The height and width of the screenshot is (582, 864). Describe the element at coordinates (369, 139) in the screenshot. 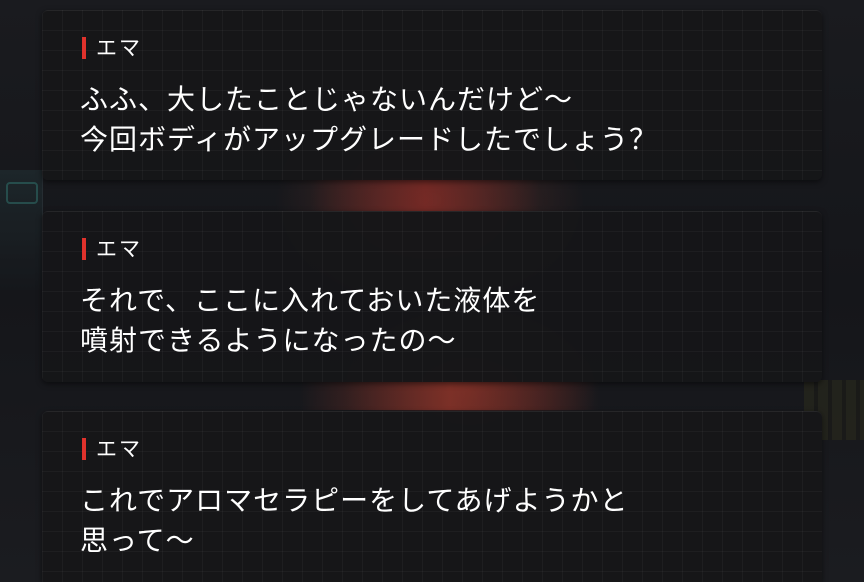

I see `dialogue-line: 今回ボディがアップグレードしたでしょう？` at that location.